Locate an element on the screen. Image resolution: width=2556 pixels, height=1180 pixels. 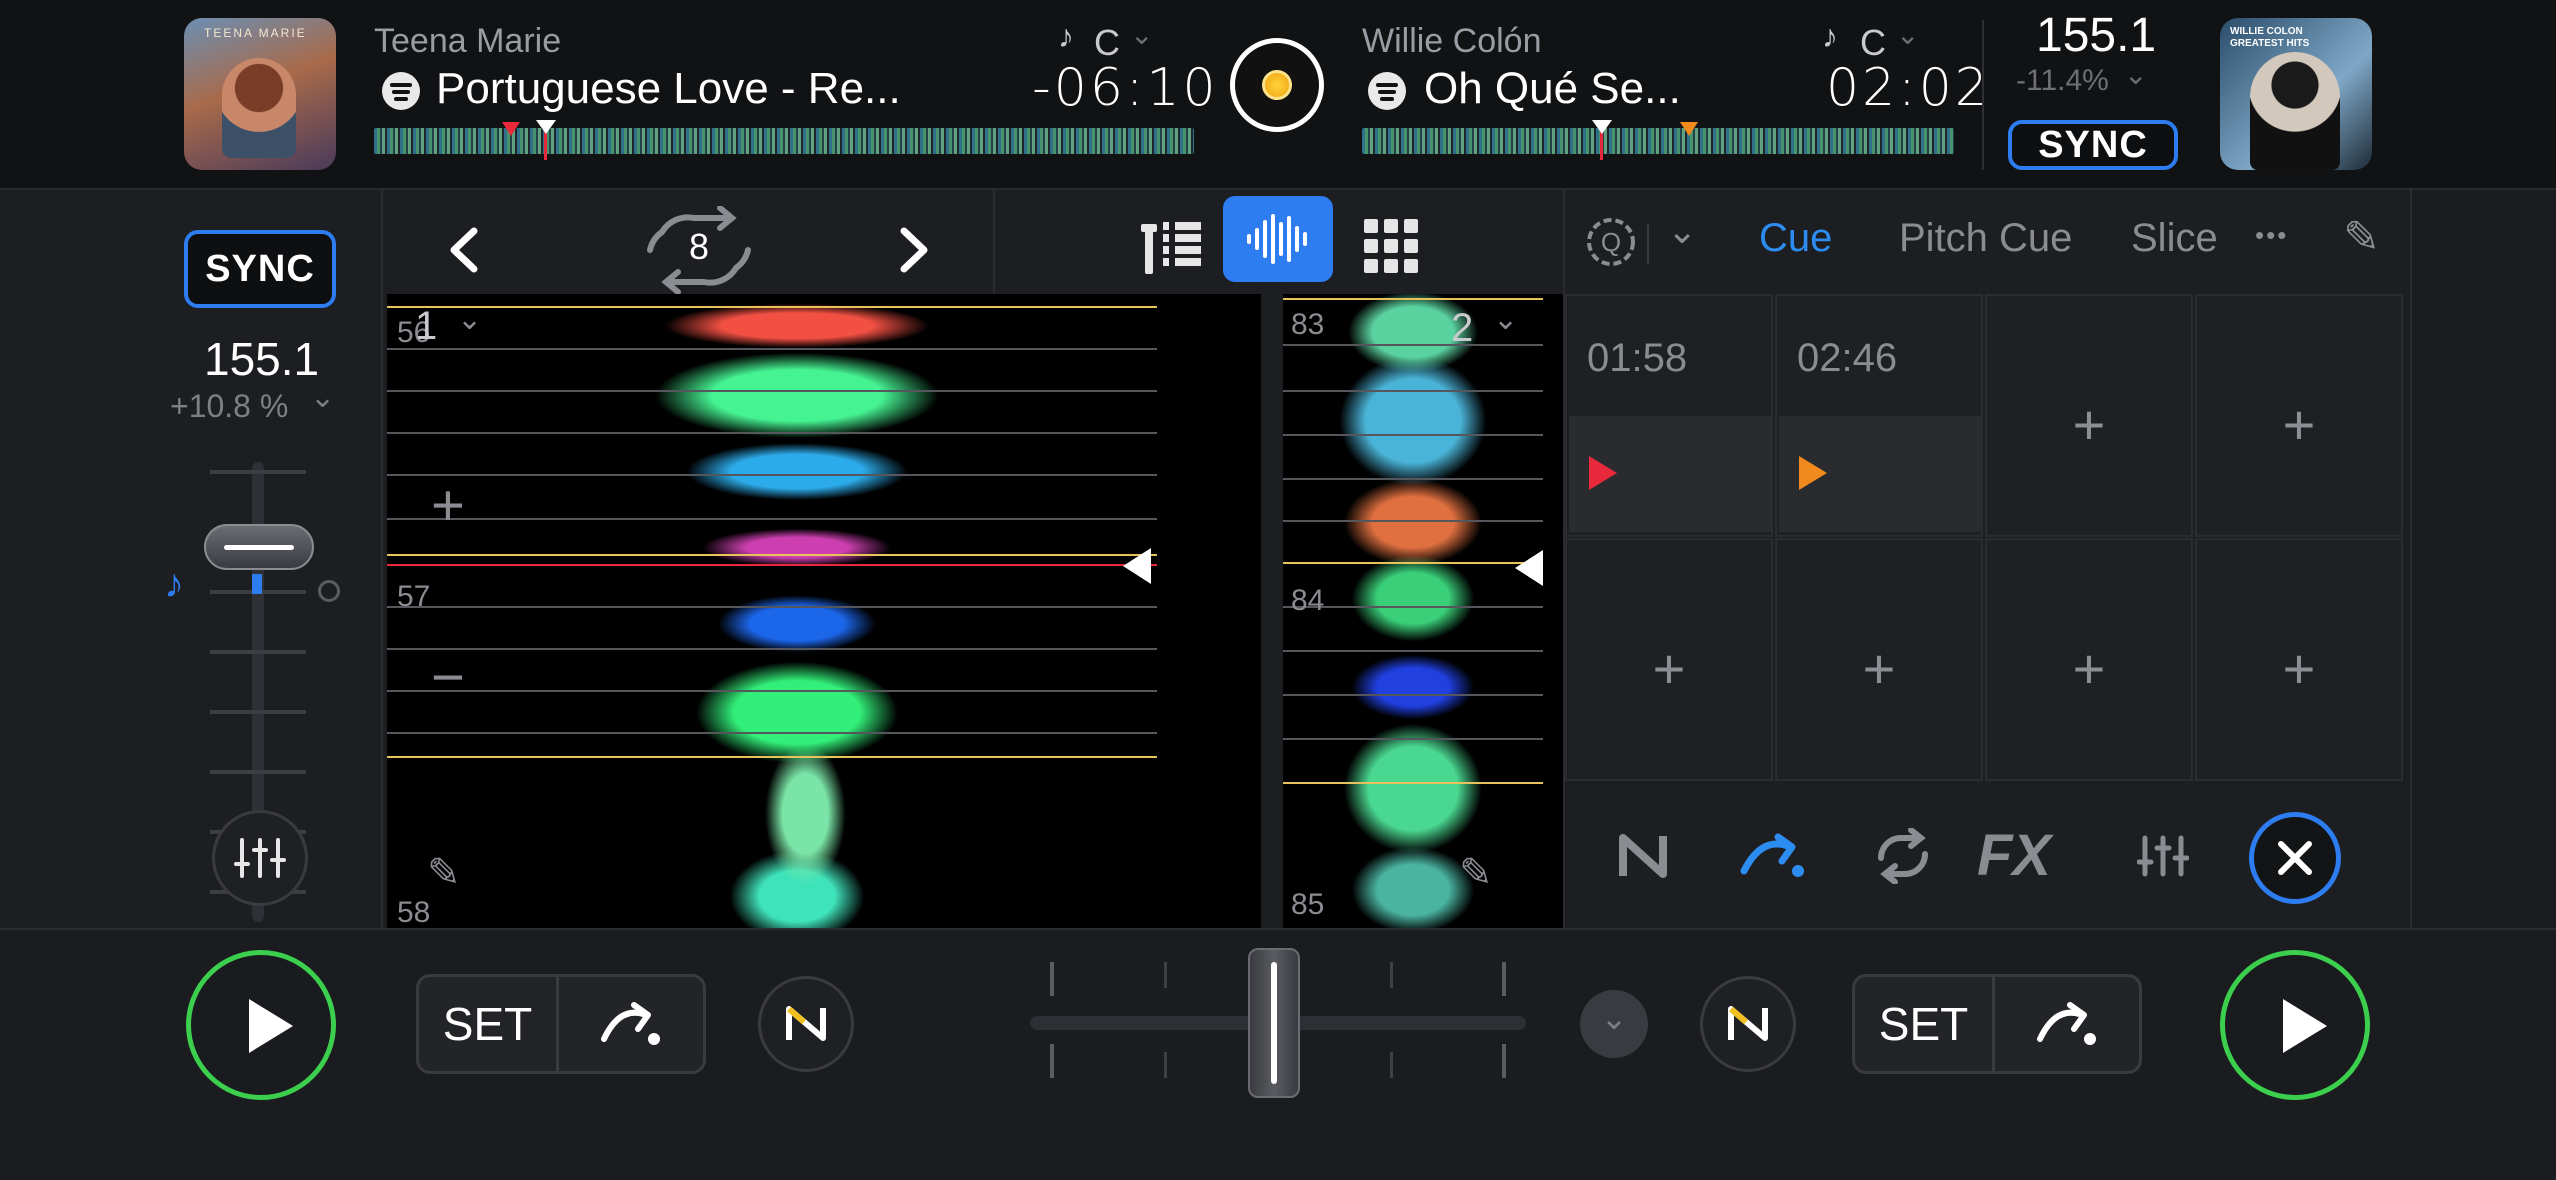
deck-1-playhead-arrow-icon is located at coordinates (1137, 566).